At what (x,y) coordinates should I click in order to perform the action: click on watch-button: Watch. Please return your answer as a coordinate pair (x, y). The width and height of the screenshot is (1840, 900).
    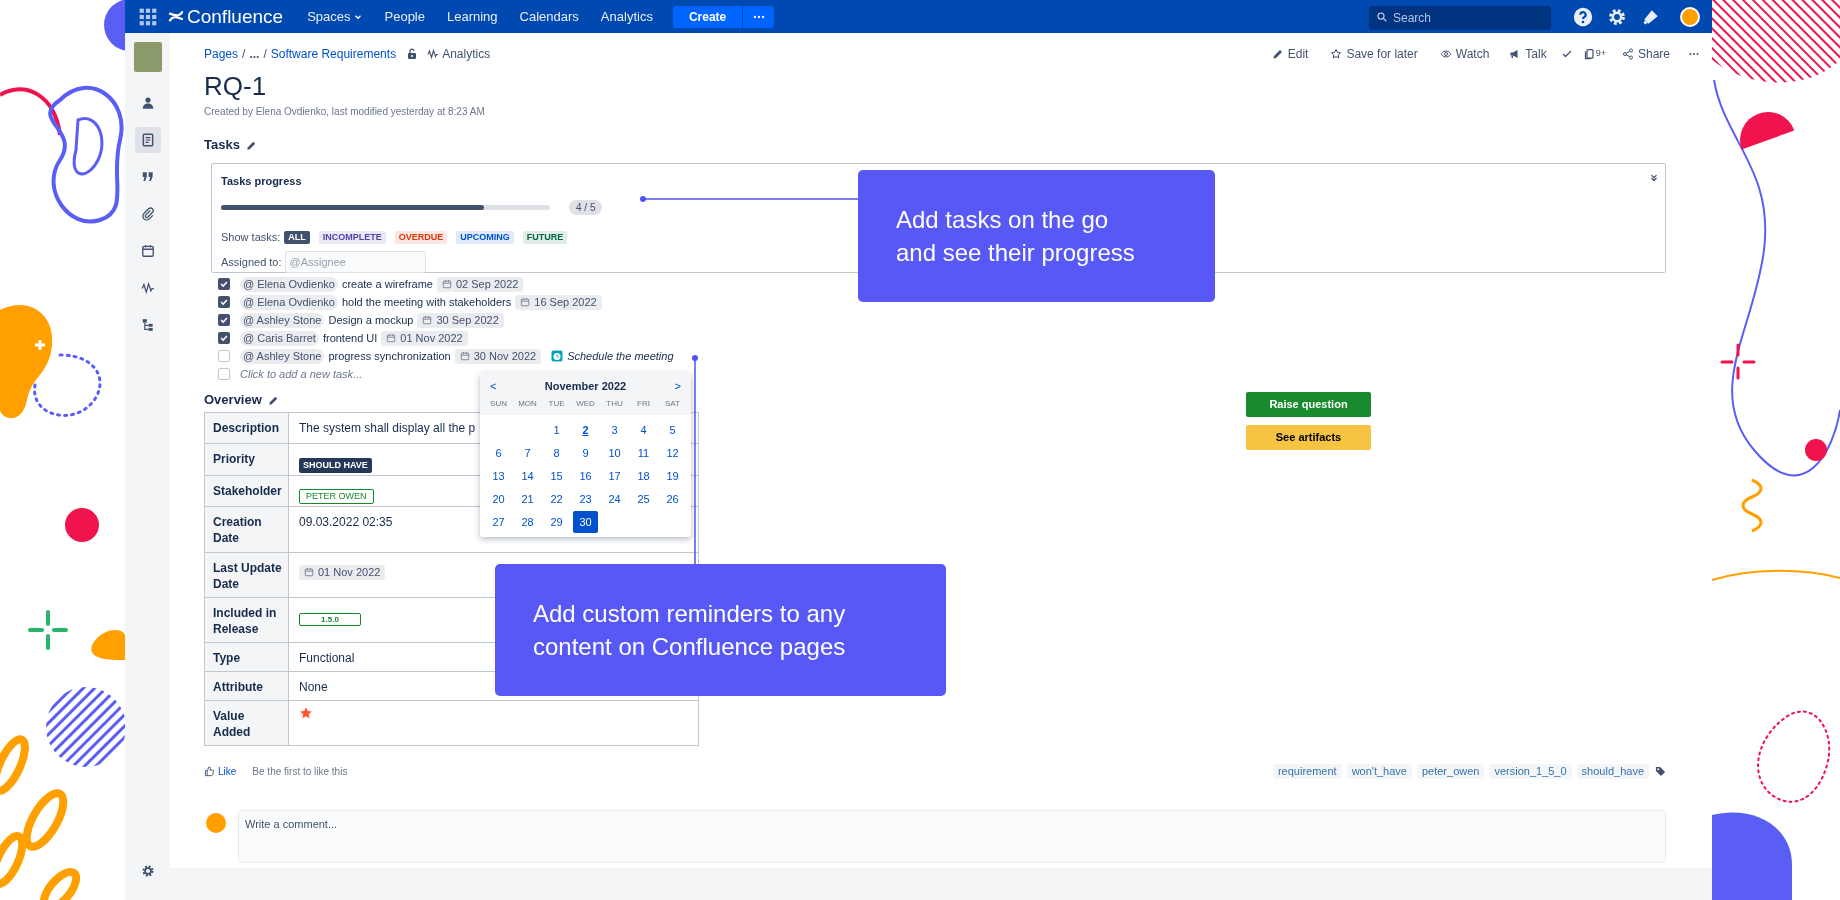
    Looking at the image, I should click on (1464, 54).